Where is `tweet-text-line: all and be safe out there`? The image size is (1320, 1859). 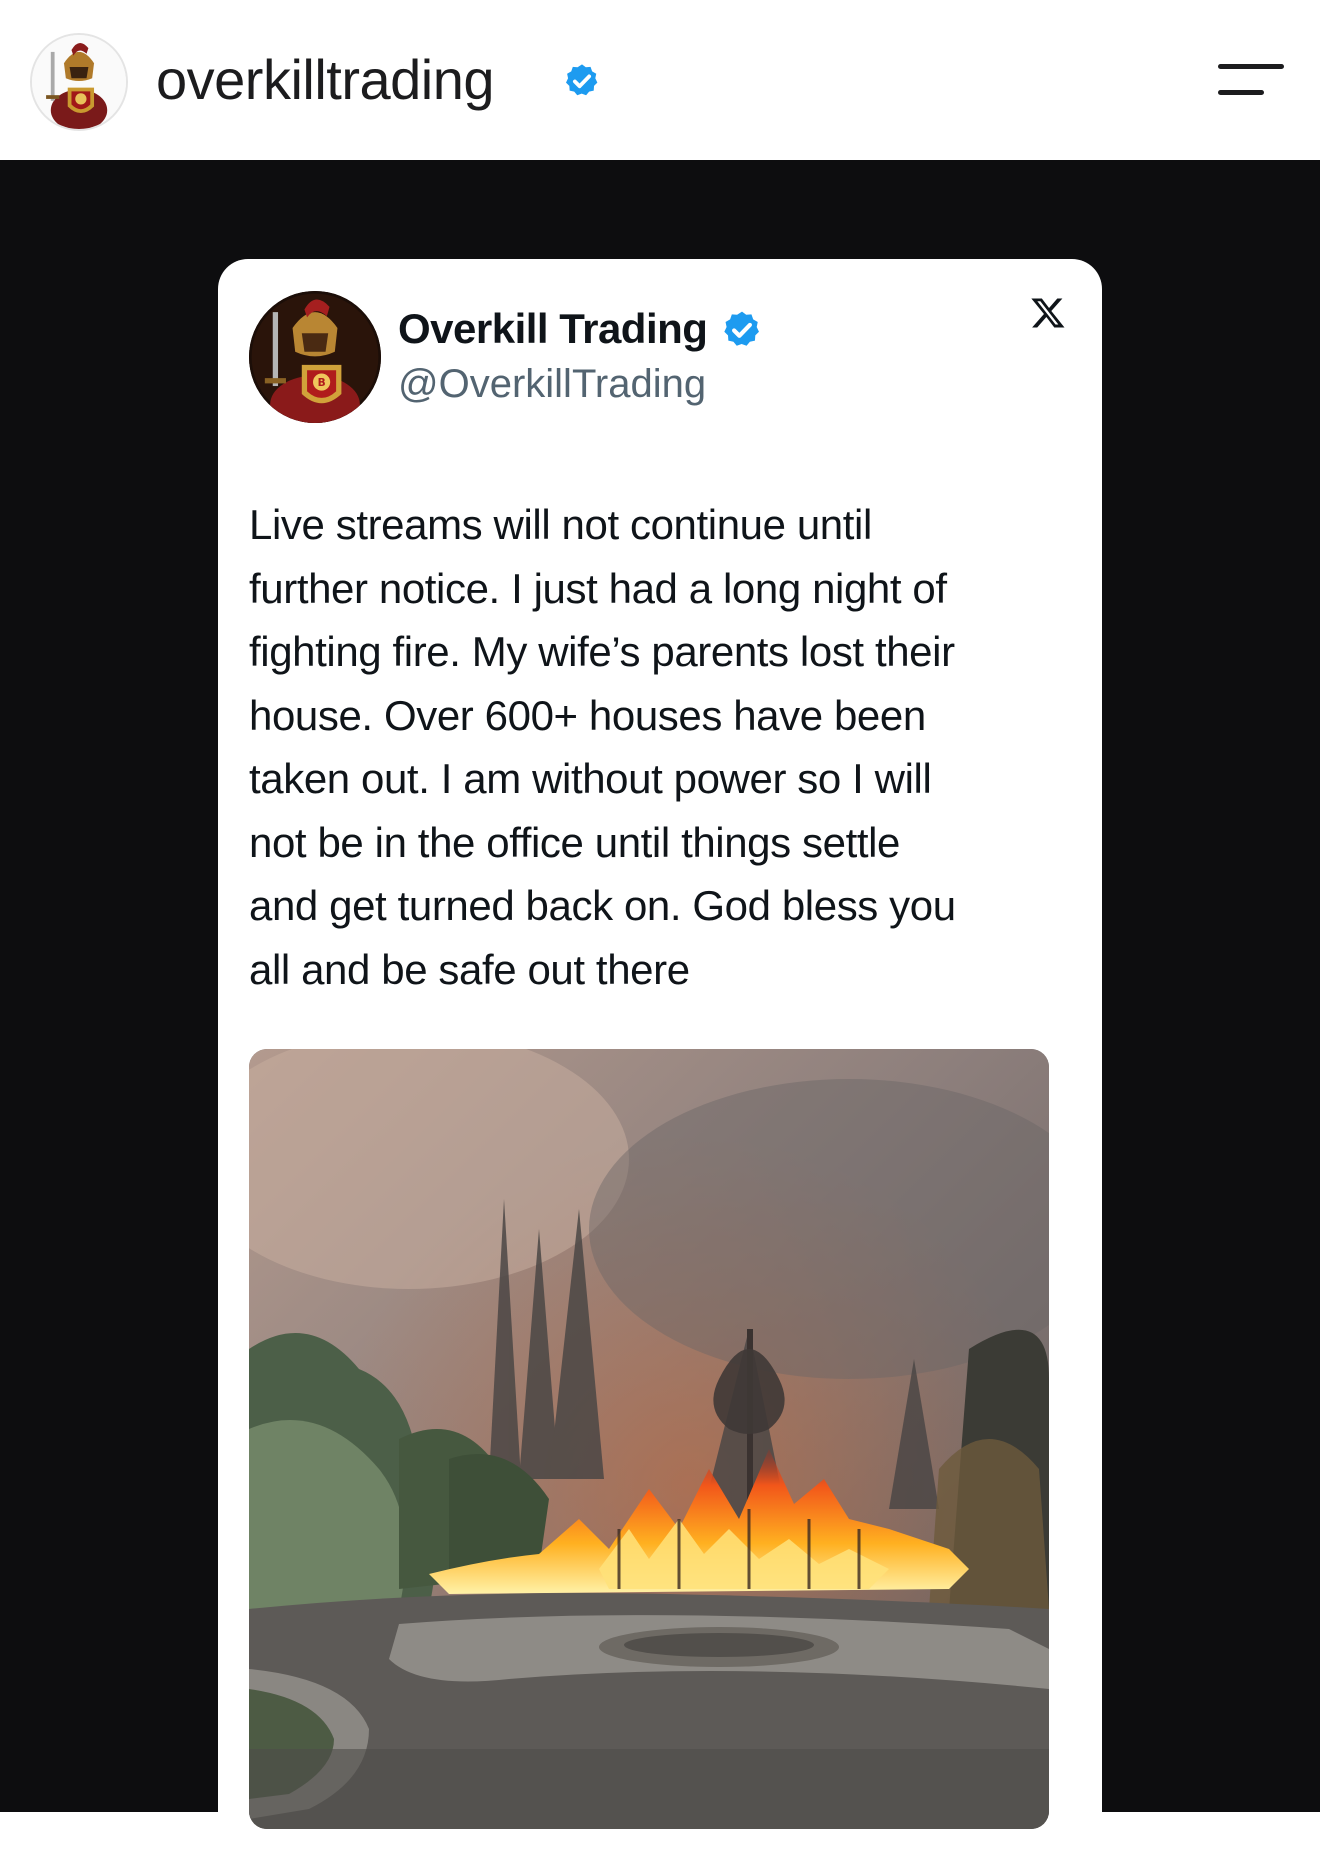 tweet-text-line: all and be safe out there is located at coordinates (469, 969).